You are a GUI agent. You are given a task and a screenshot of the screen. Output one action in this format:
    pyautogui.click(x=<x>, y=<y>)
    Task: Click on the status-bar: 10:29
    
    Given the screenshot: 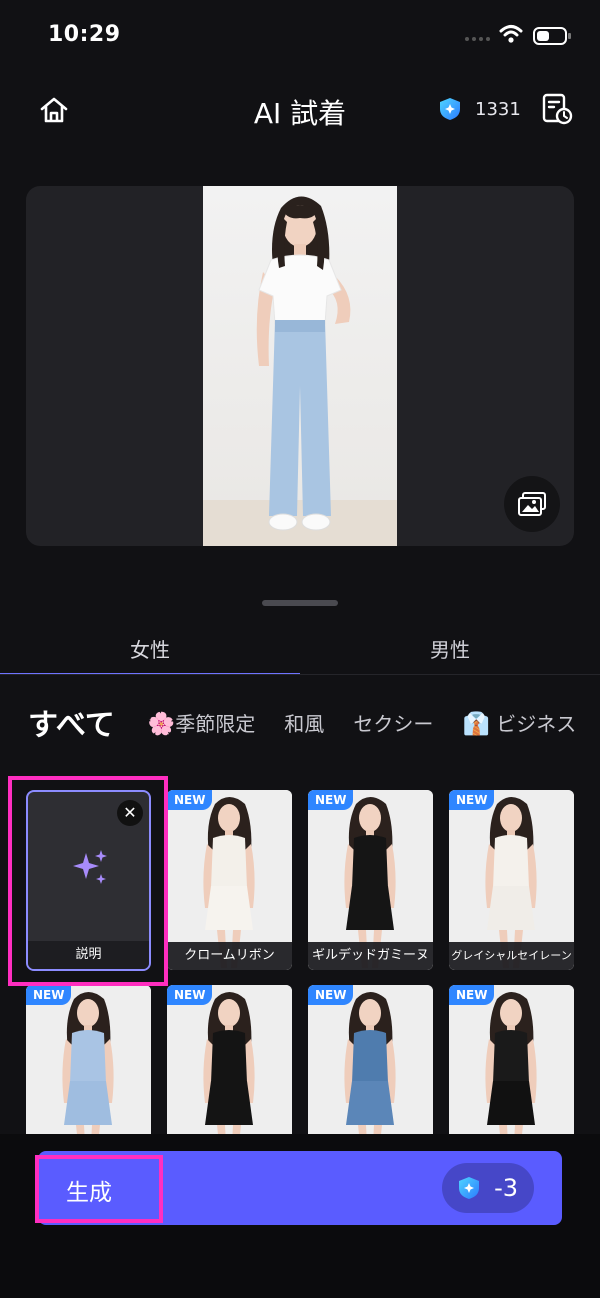 What is the action you would take?
    pyautogui.click(x=300, y=35)
    